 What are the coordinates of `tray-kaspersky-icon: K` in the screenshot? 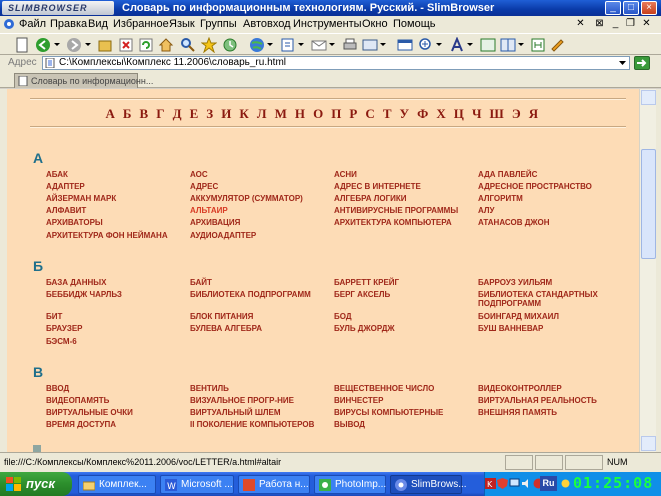 It's located at (490, 483).